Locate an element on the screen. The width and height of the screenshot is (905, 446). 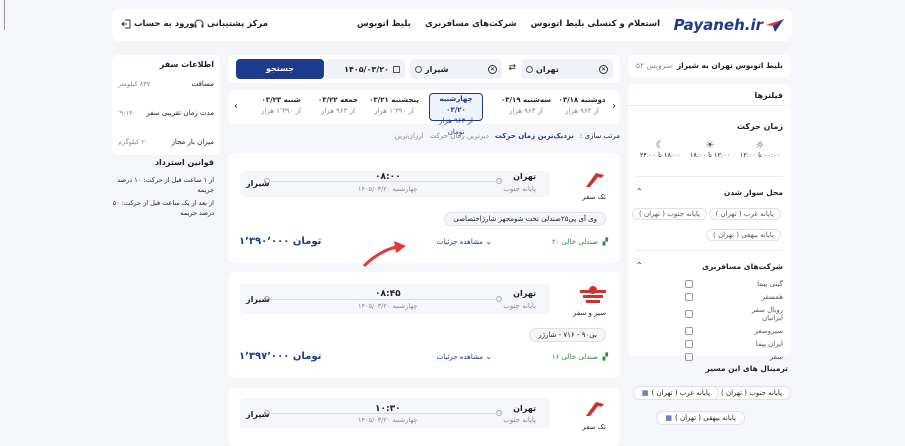
refund-rule: از ۱ ساعت قبل از حرکت: ۱۰ درصد جریمه is located at coordinates (165, 185).